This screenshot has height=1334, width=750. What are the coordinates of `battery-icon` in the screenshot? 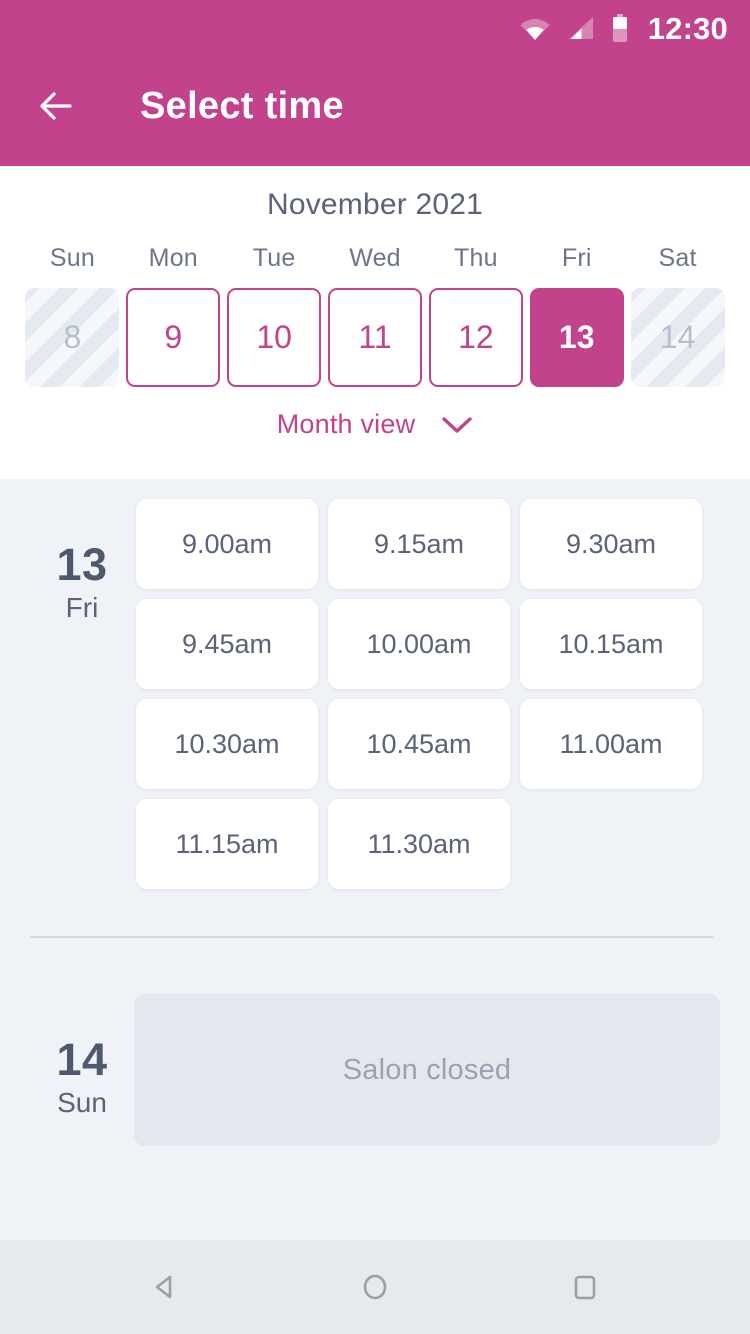 It's located at (619, 28).